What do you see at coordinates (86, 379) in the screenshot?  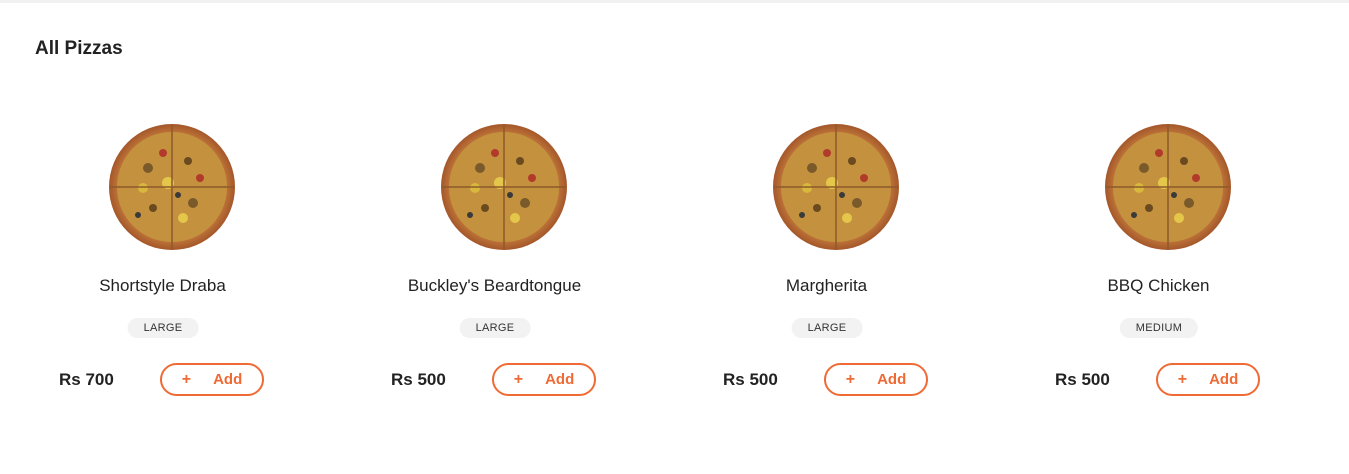 I see `product-price: Rs 700` at bounding box center [86, 379].